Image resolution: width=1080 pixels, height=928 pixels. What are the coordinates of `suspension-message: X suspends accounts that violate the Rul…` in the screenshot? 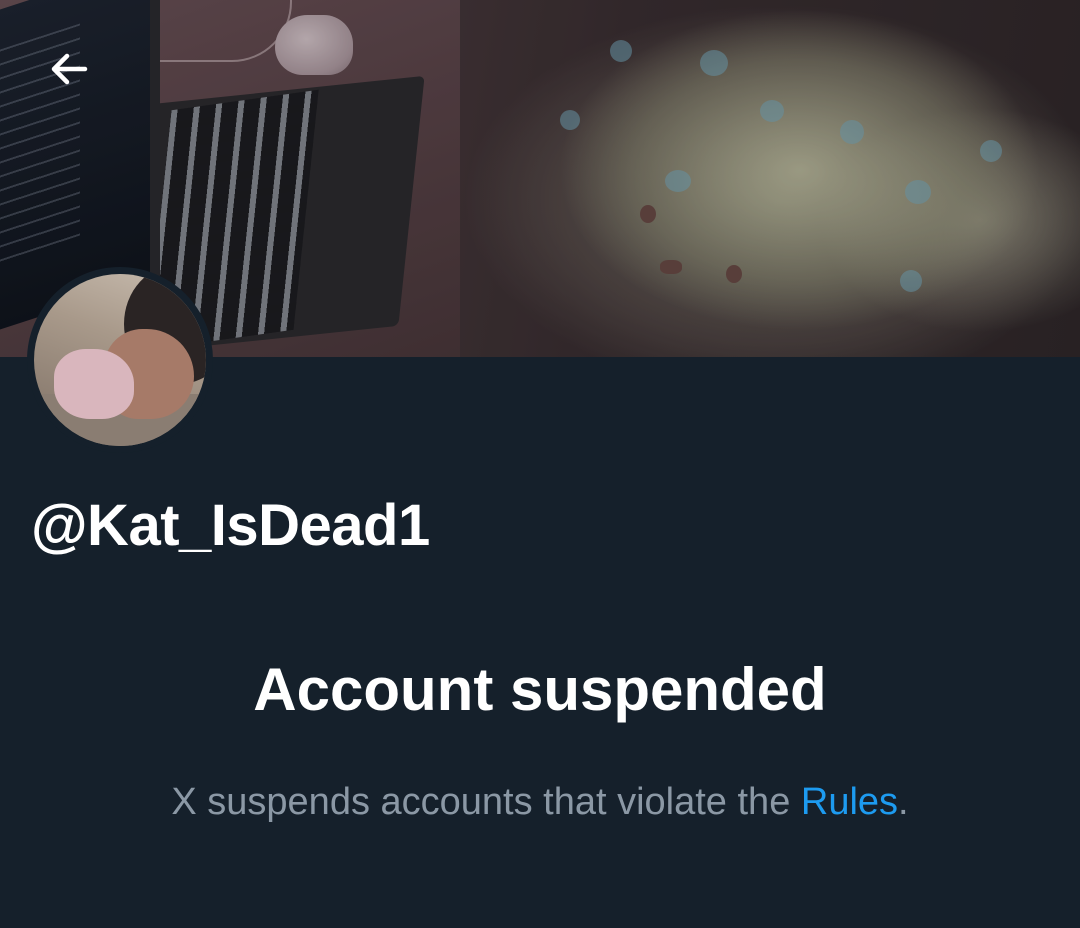 It's located at (540, 802).